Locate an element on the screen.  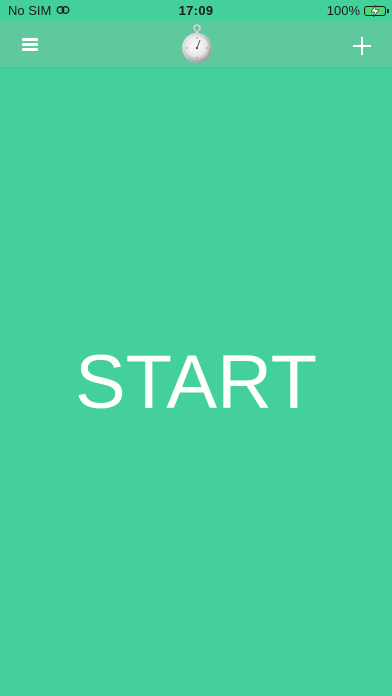
battery-icon is located at coordinates (376, 10).